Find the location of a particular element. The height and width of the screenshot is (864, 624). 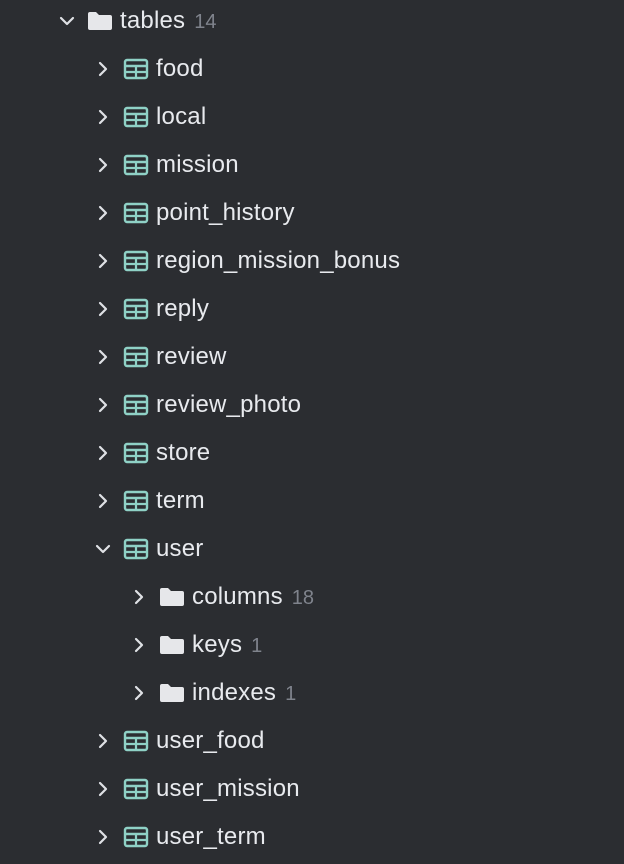

tree-item-label: keys is located at coordinates (217, 644).